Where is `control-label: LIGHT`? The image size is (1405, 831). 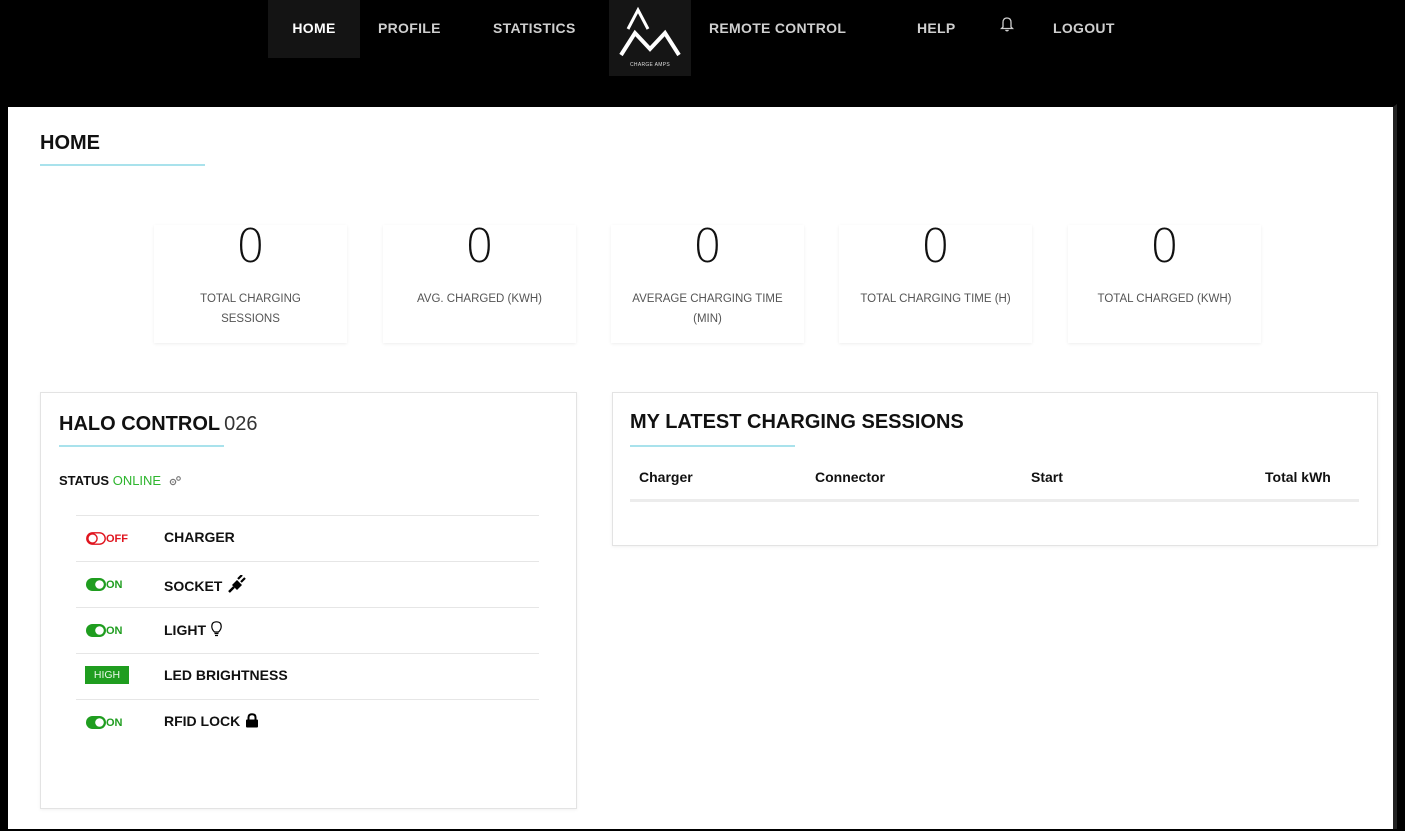 control-label: LIGHT is located at coordinates (185, 630).